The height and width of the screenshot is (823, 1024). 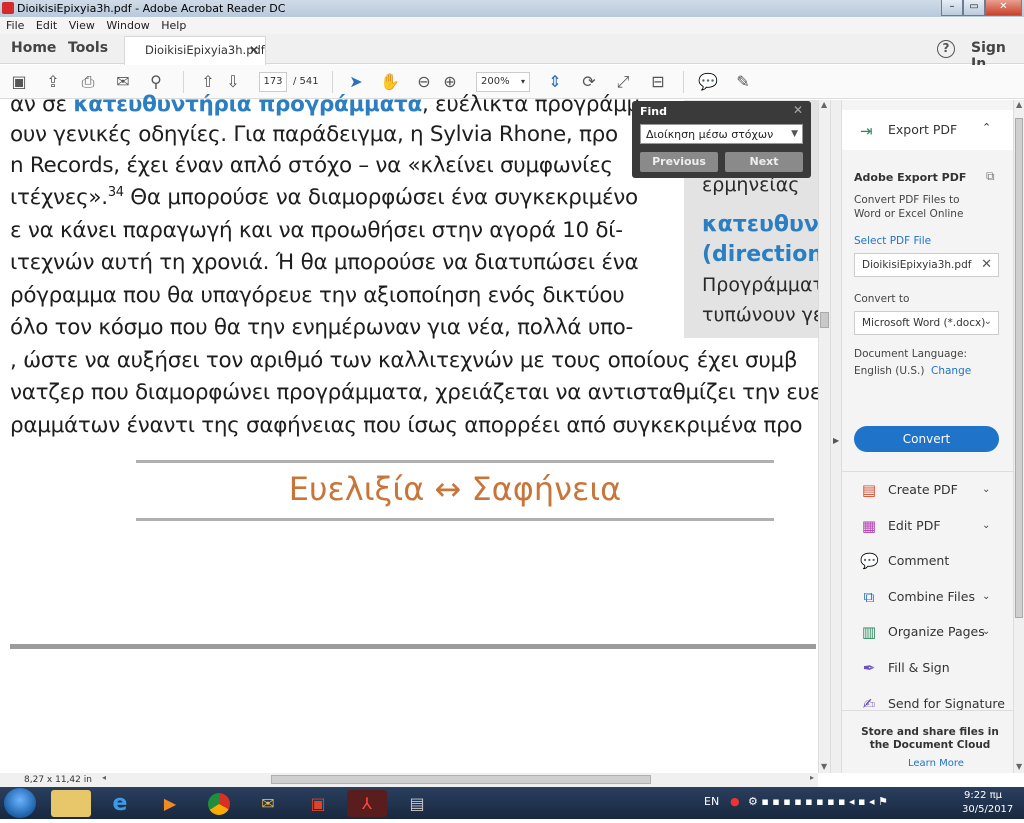 I want to click on chevron-down-icon: ▼, so click(x=794, y=134).